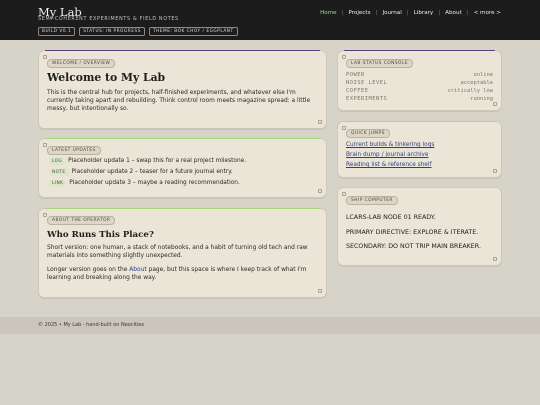 This screenshot has width=540, height=405. What do you see at coordinates (389, 165) in the screenshot?
I see `link-reading: Reading list & reference shelf` at bounding box center [389, 165].